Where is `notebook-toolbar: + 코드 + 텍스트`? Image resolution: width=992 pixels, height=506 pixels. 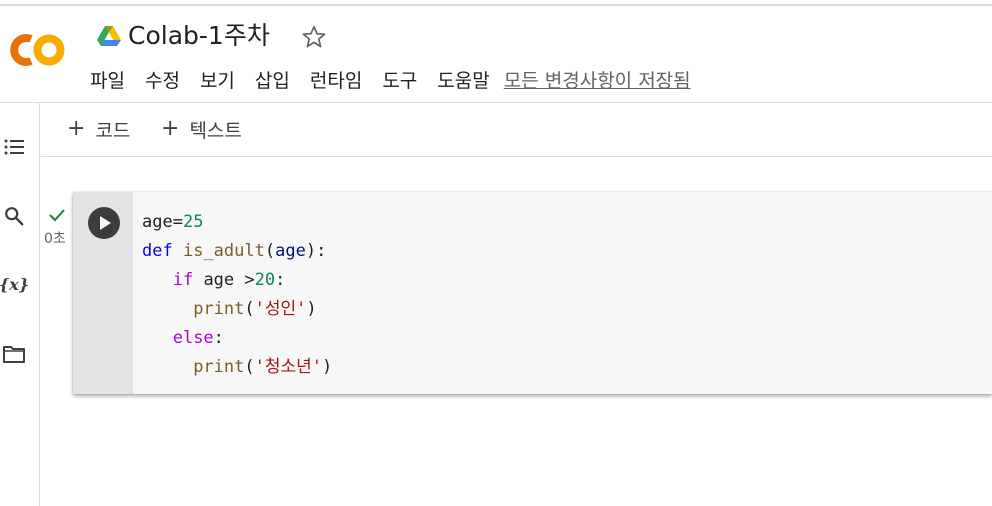 notebook-toolbar: + 코드 + 텍스트 is located at coordinates (516, 130).